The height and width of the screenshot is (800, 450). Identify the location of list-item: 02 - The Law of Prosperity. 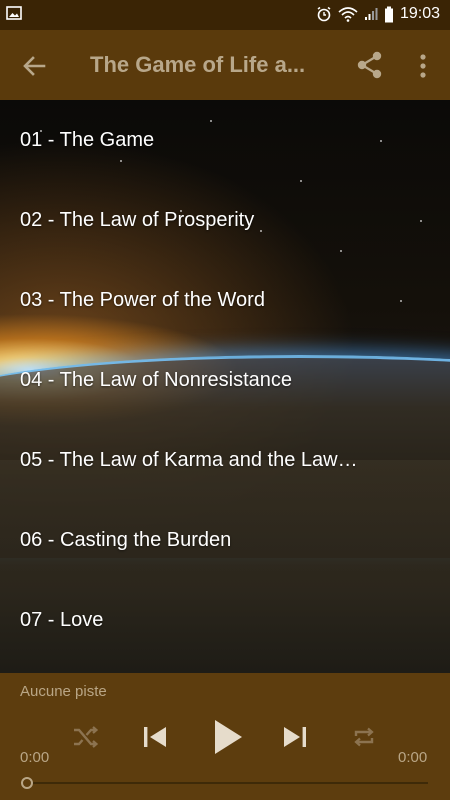
(225, 220).